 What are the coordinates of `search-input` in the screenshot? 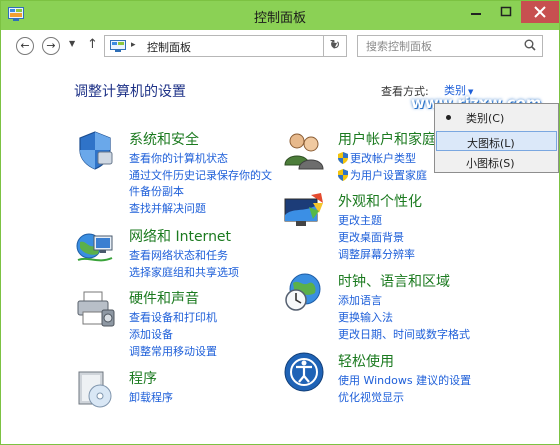 It's located at (450, 46).